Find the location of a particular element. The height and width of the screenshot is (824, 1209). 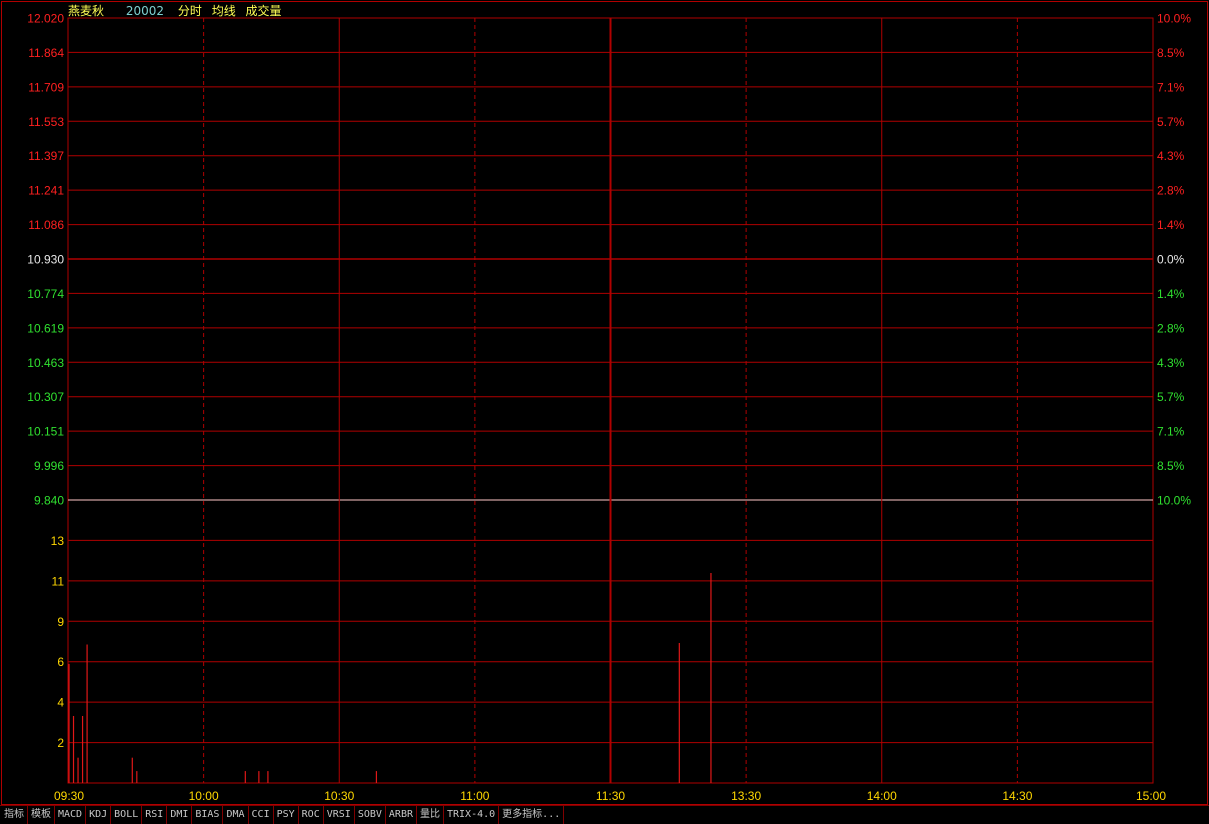

price-tick-label: 11.553 is located at coordinates (46, 122).